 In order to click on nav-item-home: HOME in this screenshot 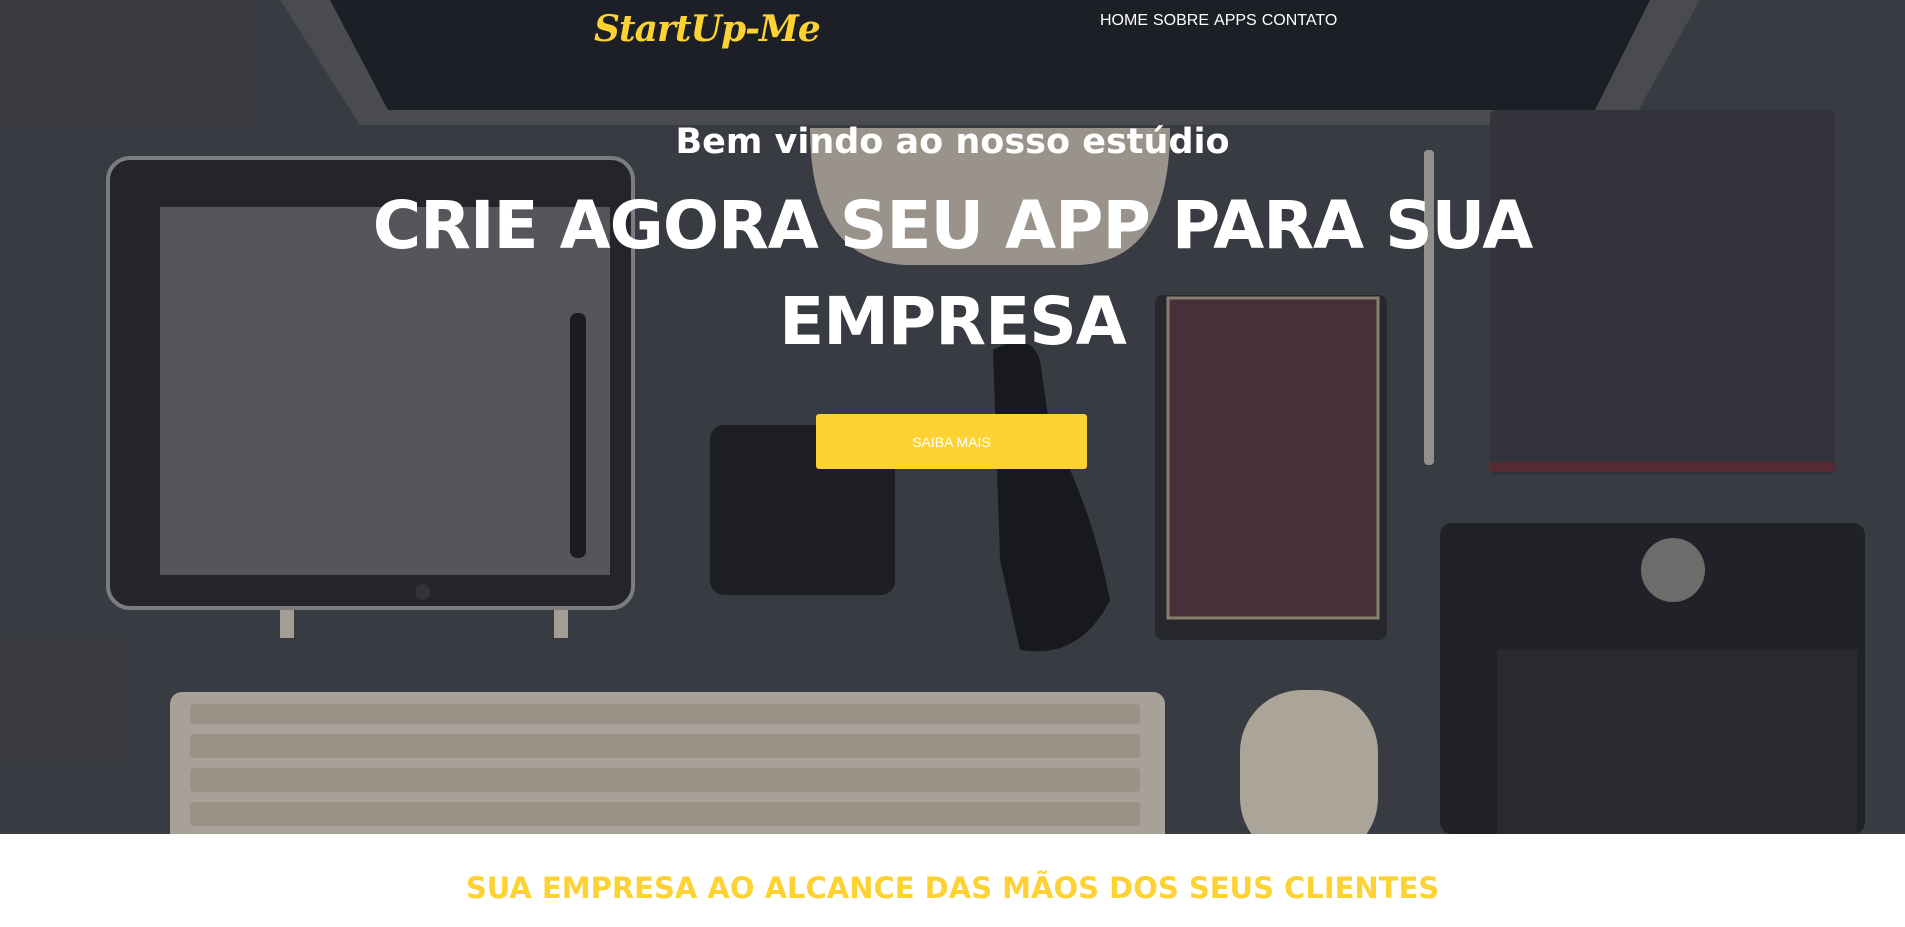, I will do `click(1124, 21)`.